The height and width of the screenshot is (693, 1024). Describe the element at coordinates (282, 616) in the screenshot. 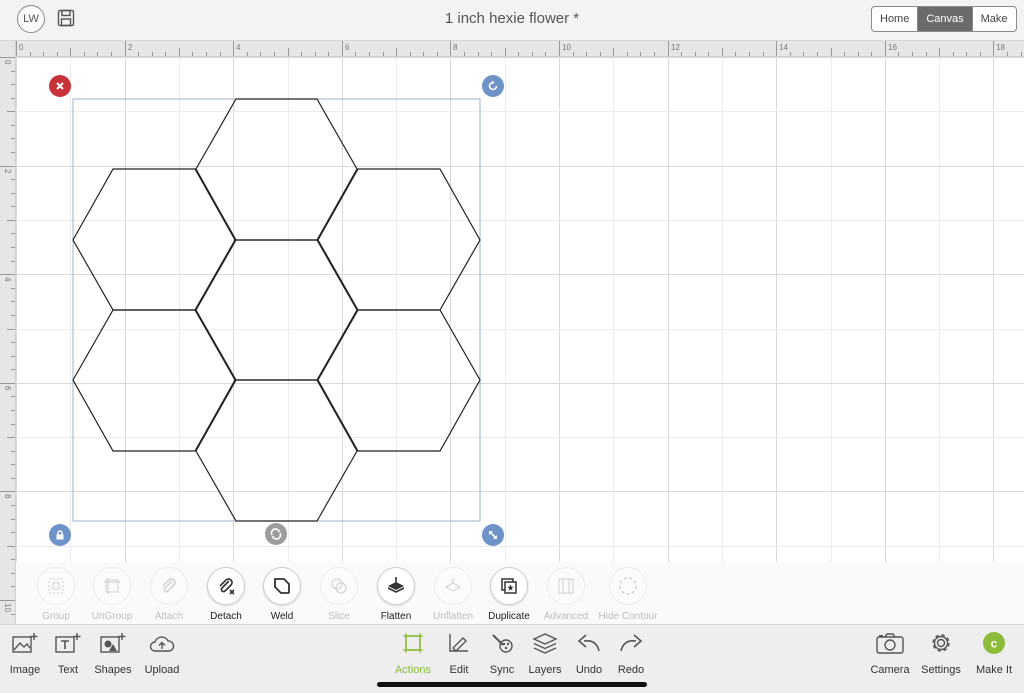

I see `weld-label: Weld` at that location.